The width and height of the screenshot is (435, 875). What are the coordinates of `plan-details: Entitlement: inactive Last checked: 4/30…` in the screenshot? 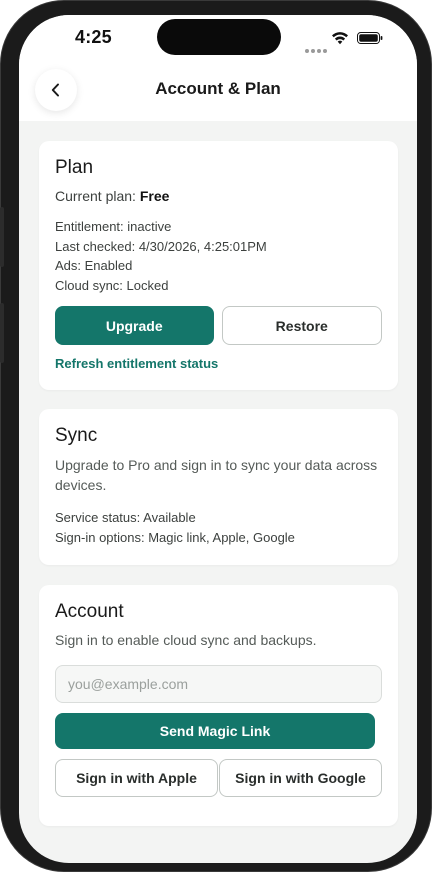 It's located at (218, 256).